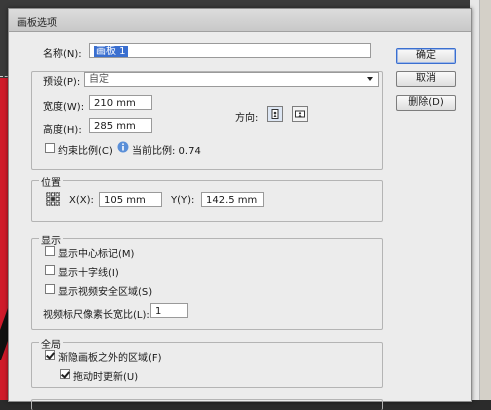 The height and width of the screenshot is (410, 491). What do you see at coordinates (96, 315) in the screenshot?
I see `pixel-aspect-ratio-label: 视频标尺像素长宽比(L):` at bounding box center [96, 315].